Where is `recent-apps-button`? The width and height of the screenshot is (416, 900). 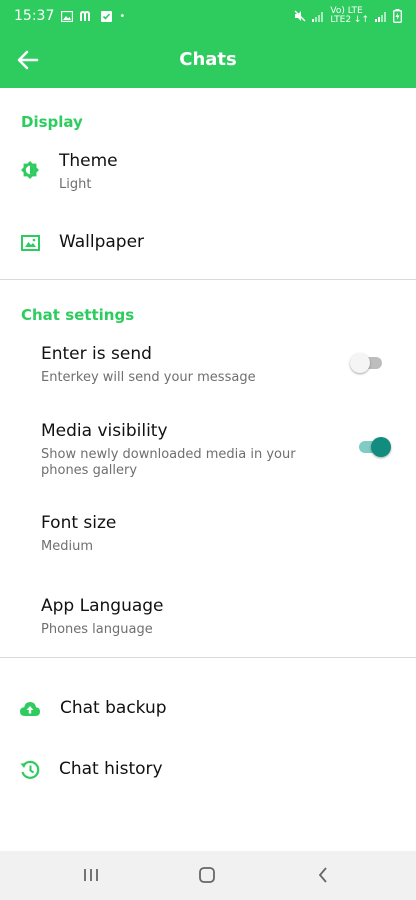
recent-apps-button is located at coordinates (91, 875).